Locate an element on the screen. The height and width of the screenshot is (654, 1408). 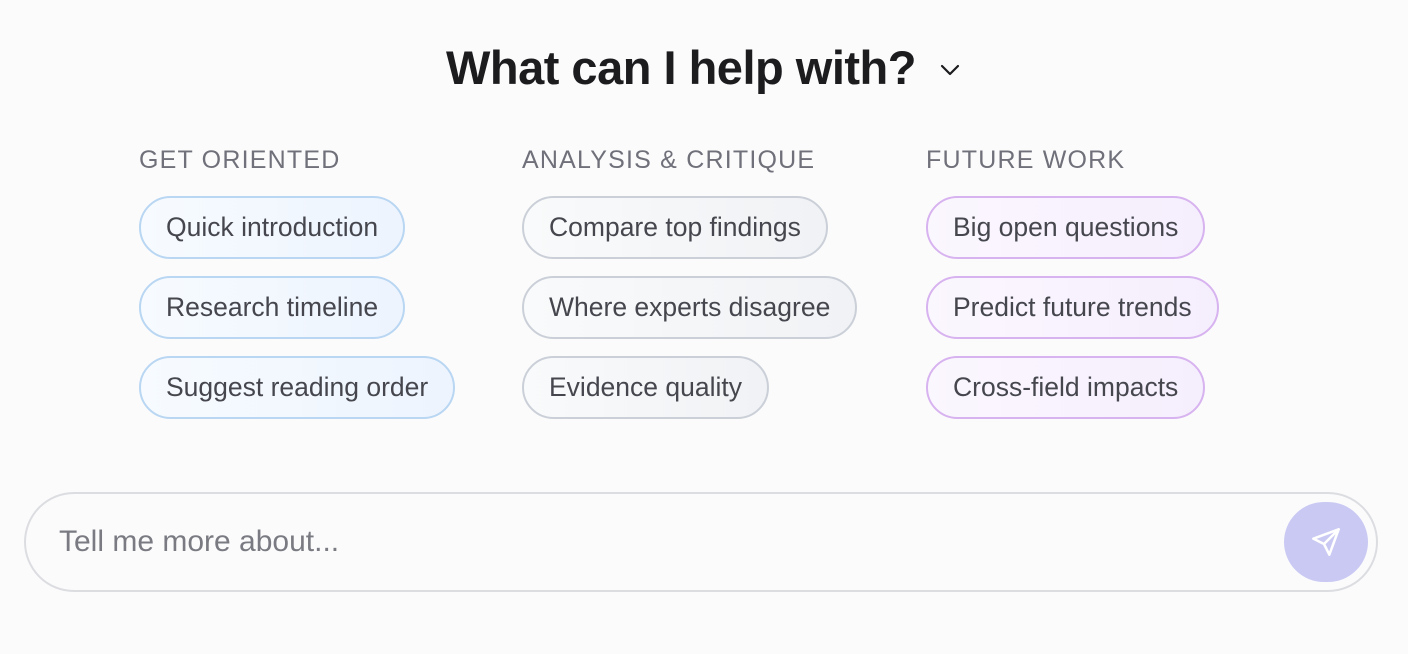
chip-big-open-questions: Big open questions is located at coordinates (1066, 227).